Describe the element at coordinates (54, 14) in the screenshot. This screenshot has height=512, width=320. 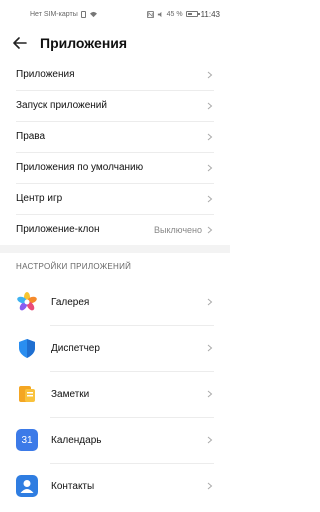
I see `carrier-text: Нет SIM-карты` at that location.